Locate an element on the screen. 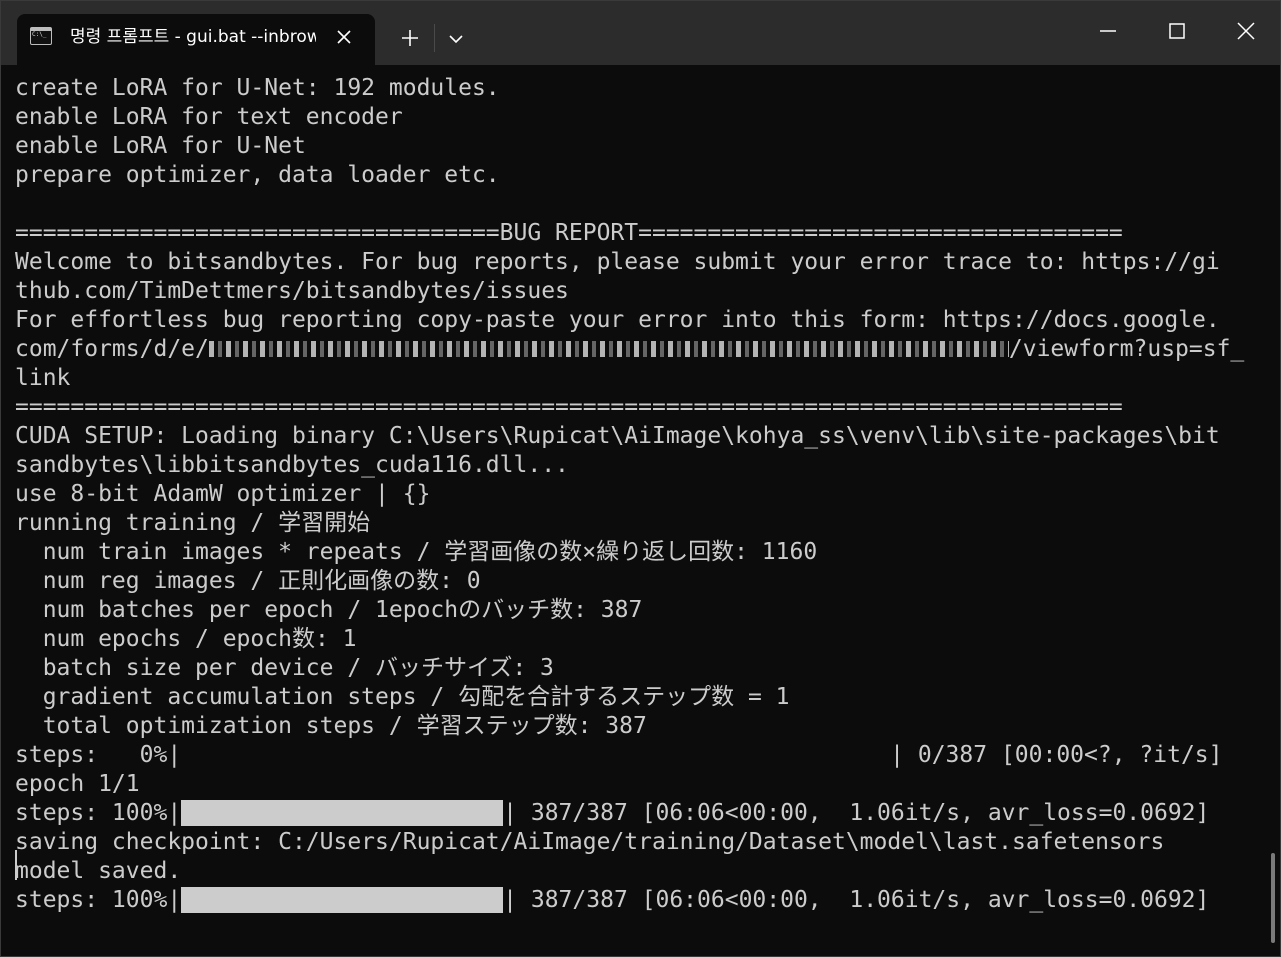  console-text: com/forms/d/e/ is located at coordinates (112, 349).